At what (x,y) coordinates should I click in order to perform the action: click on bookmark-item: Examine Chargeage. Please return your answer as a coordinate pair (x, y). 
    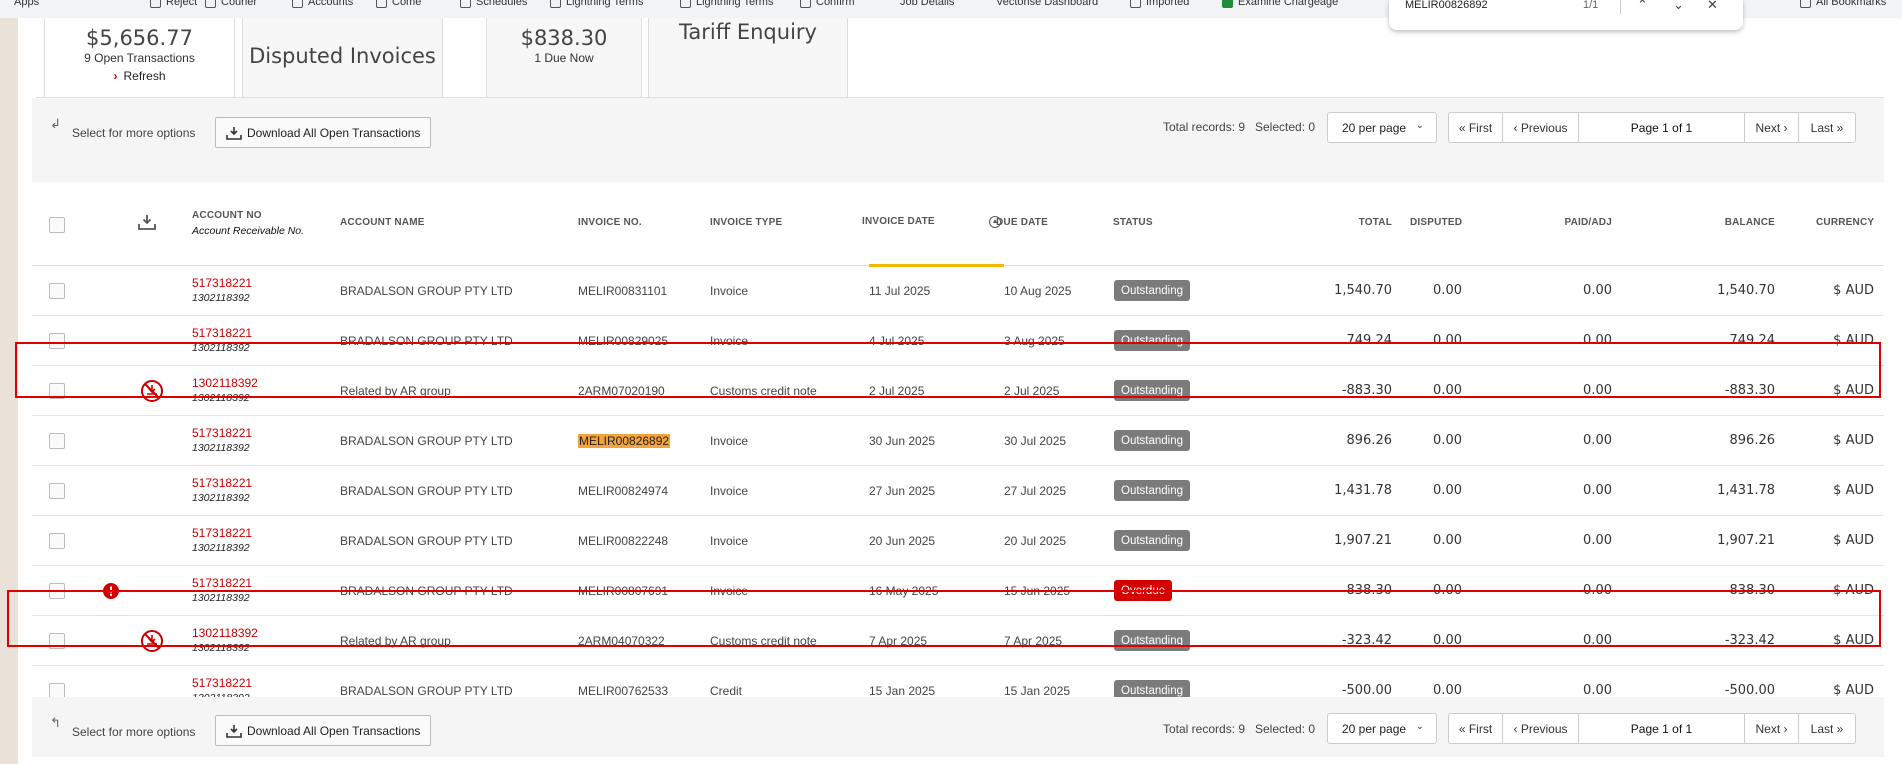
    Looking at the image, I should click on (1280, 4).